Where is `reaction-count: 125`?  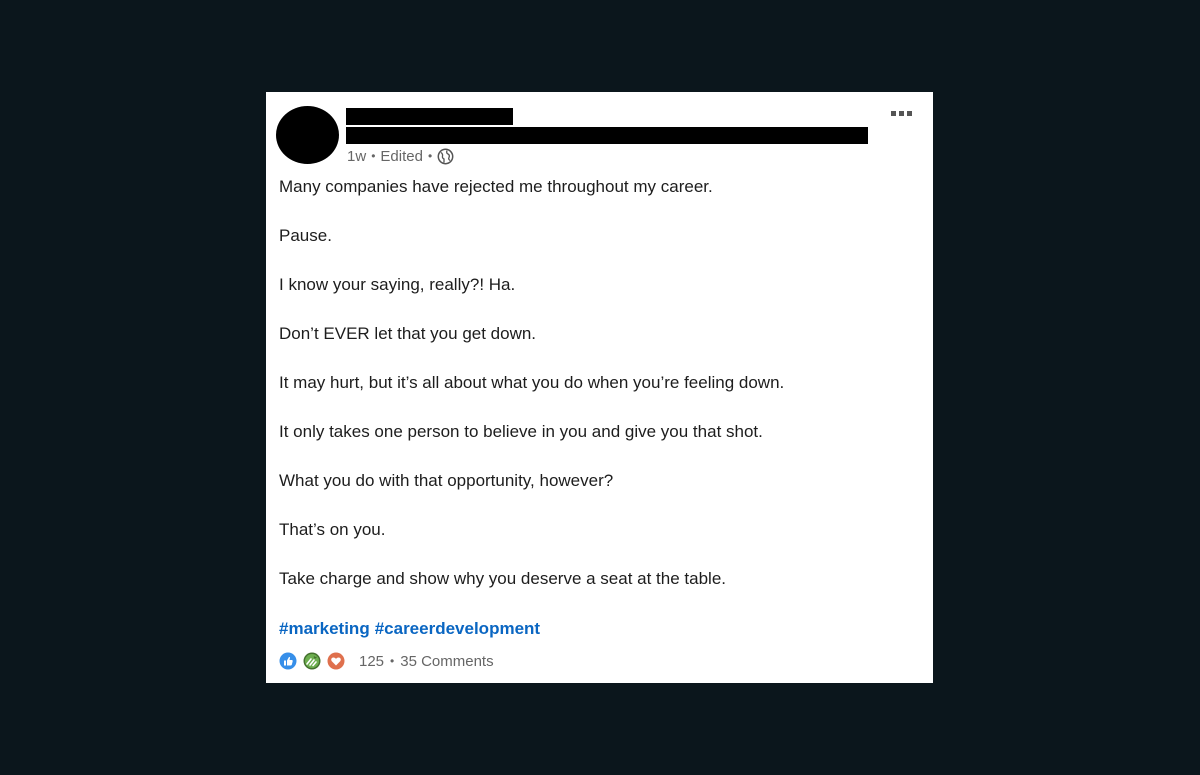 reaction-count: 125 is located at coordinates (371, 661).